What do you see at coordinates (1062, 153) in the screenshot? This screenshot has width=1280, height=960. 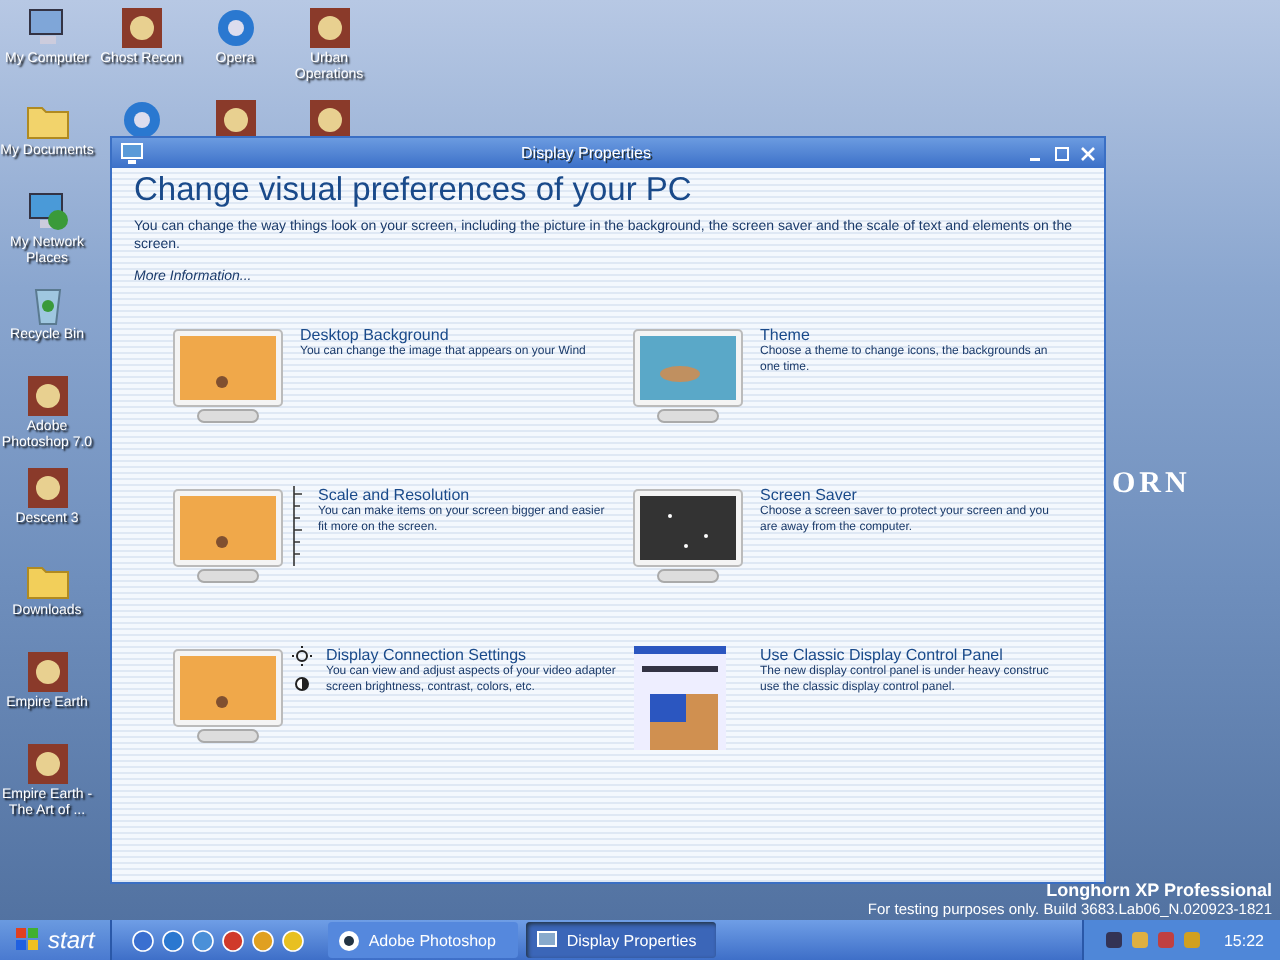 I see `maximize-icon` at bounding box center [1062, 153].